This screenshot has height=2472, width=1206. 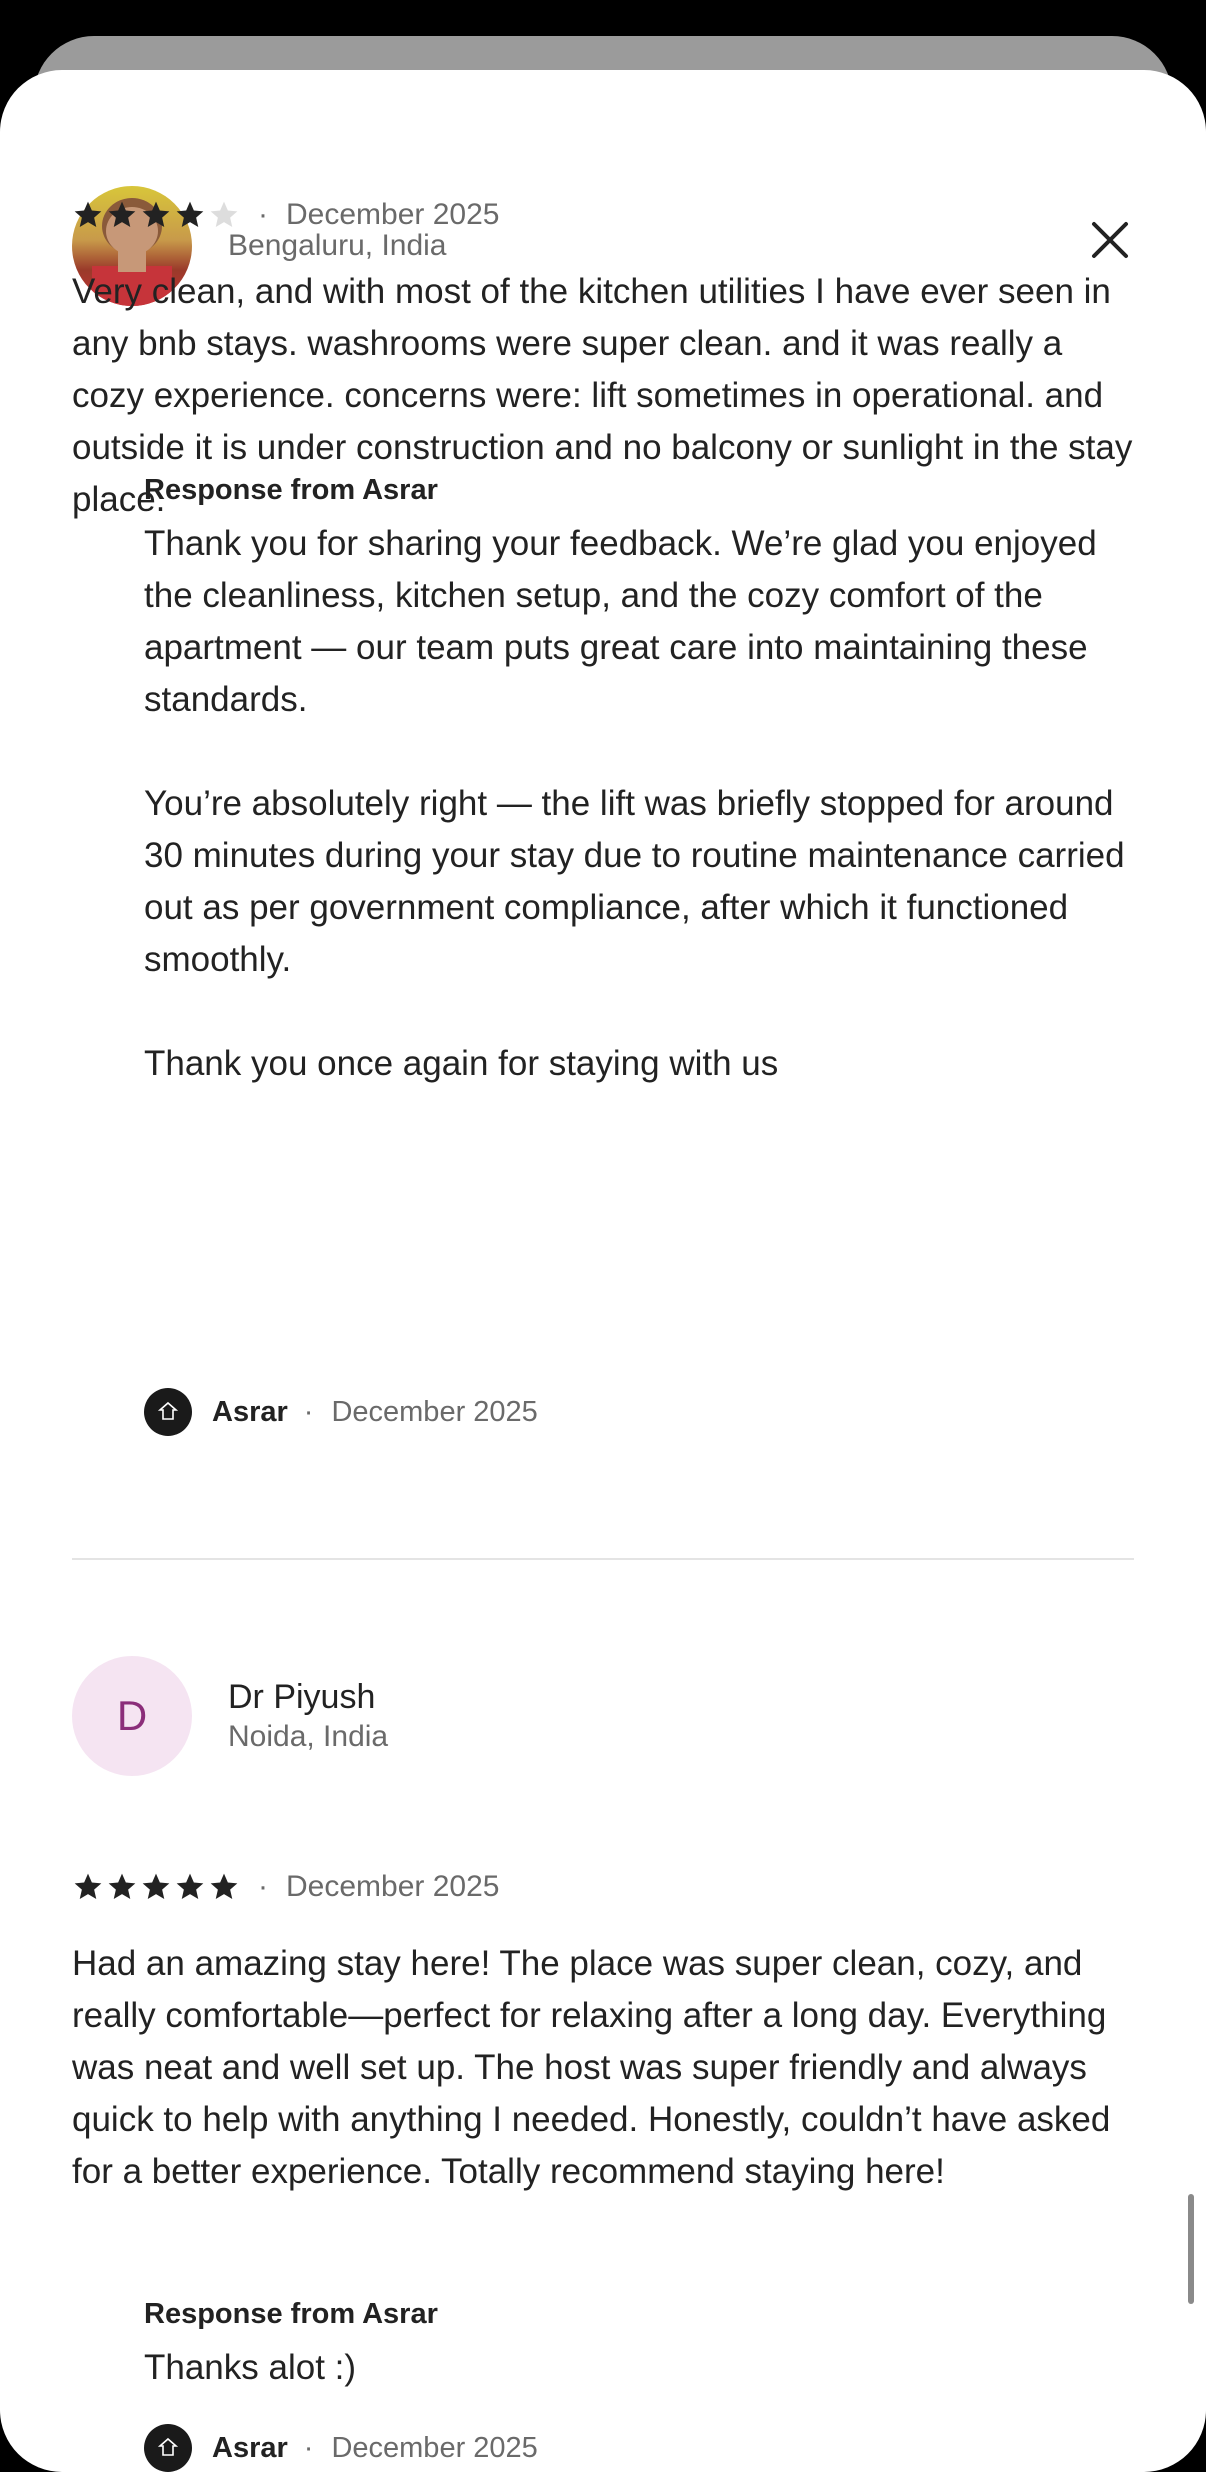 I want to click on reviewer-location: Bengaluru, India, so click(x=337, y=245).